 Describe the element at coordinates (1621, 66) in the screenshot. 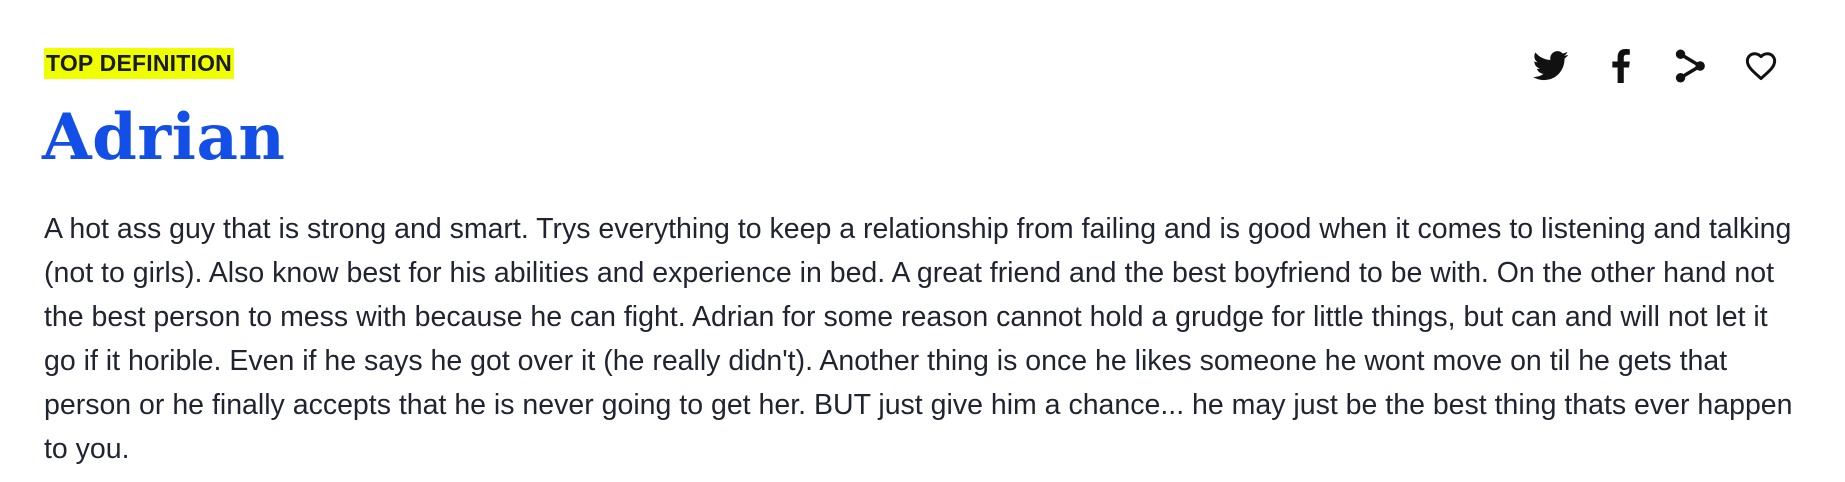

I see `facebook-icon` at that location.